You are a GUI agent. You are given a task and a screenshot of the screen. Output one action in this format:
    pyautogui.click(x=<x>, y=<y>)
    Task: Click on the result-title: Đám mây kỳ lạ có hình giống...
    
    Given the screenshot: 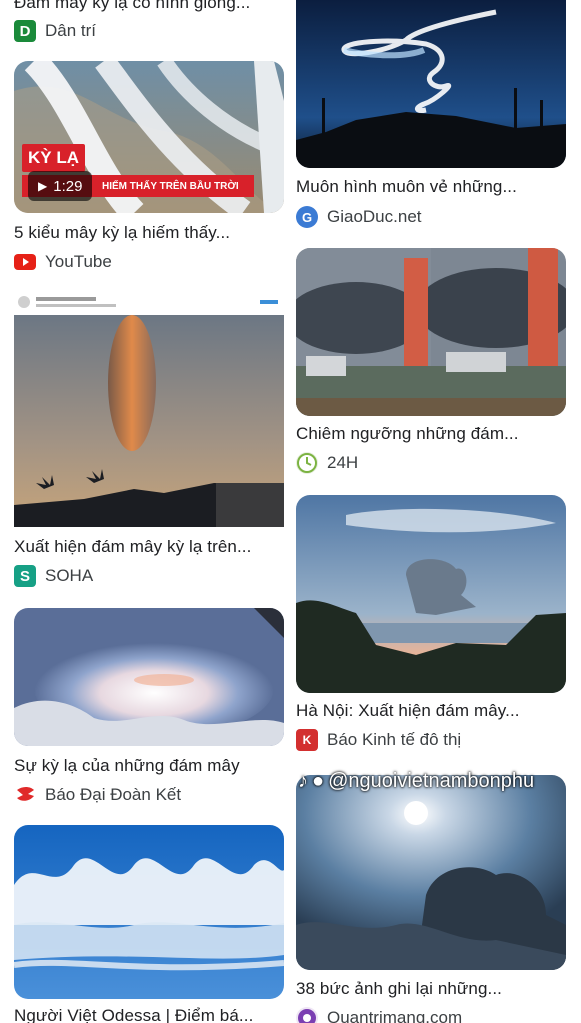 What is the action you would take?
    pyautogui.click(x=149, y=7)
    